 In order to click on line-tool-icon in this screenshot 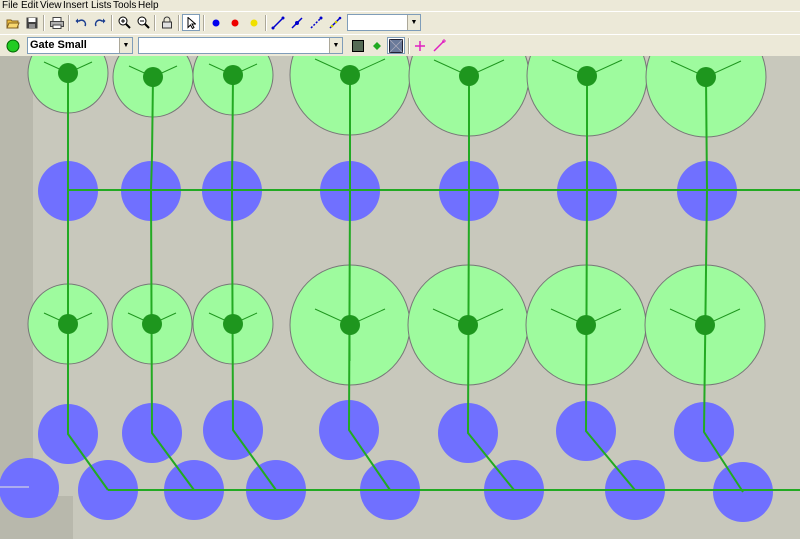, I will do `click(278, 22)`.